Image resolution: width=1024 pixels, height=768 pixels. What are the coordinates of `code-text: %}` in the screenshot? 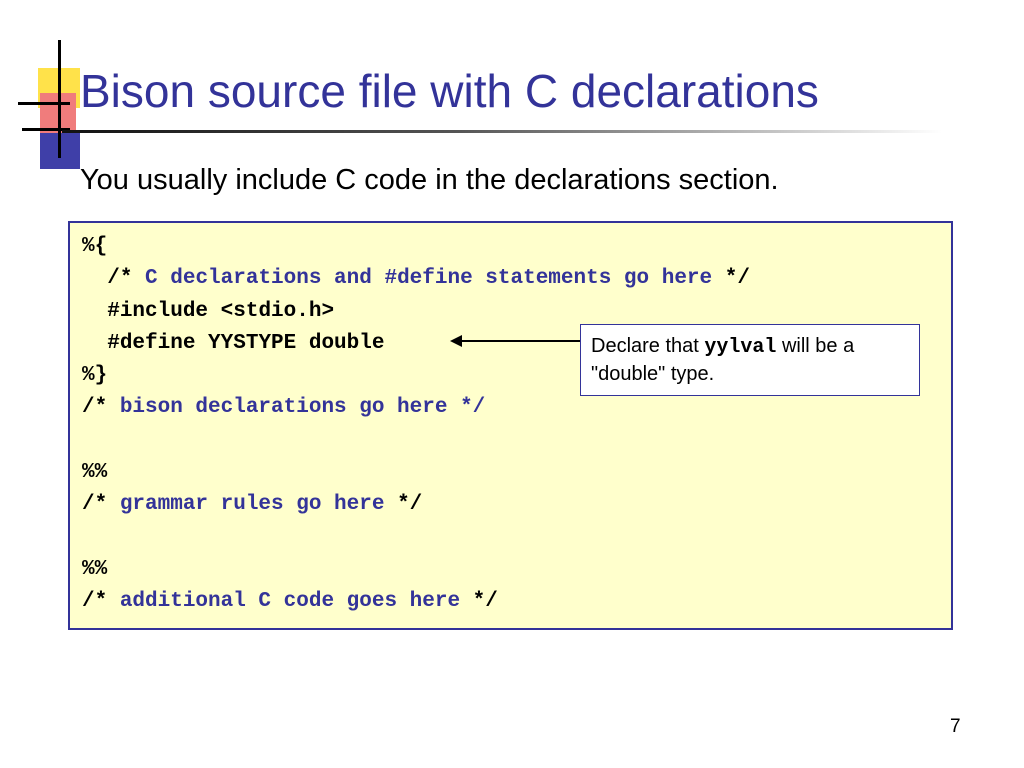 It's located at (95, 376).